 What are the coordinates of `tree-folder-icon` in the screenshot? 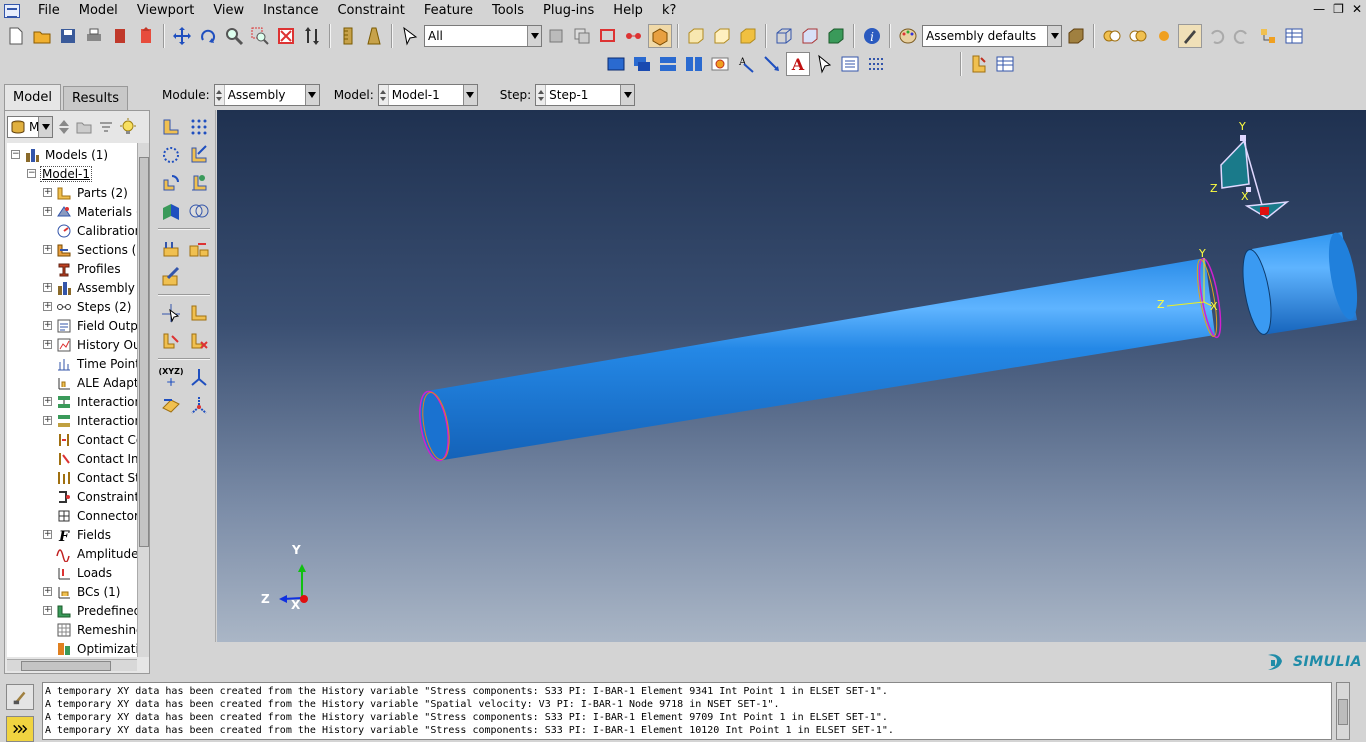 It's located at (84, 127).